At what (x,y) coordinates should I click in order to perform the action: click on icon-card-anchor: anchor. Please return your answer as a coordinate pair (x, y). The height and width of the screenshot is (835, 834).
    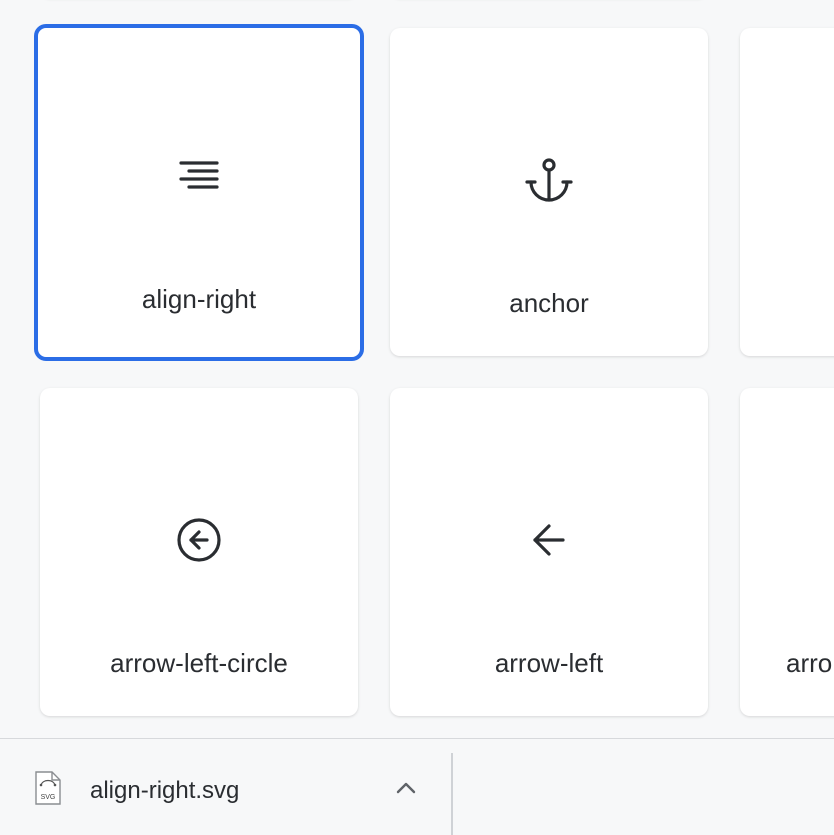
    Looking at the image, I should click on (549, 192).